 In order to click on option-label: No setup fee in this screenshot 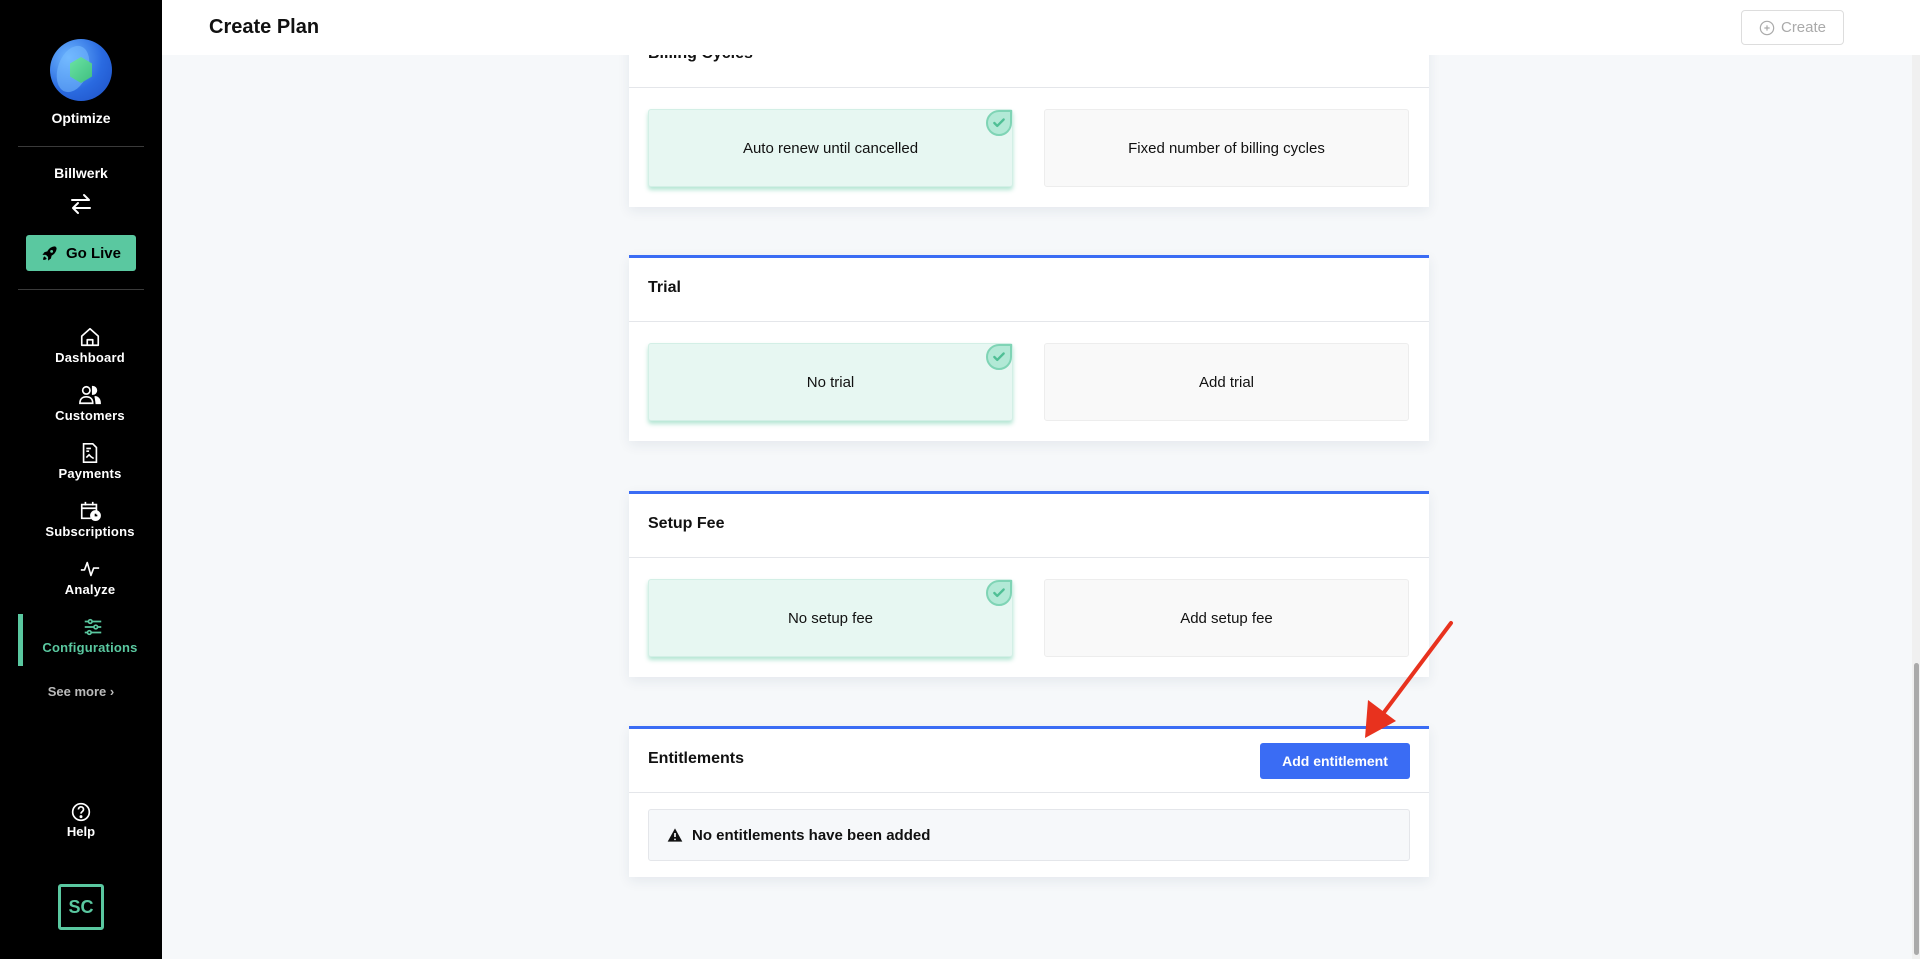, I will do `click(830, 618)`.